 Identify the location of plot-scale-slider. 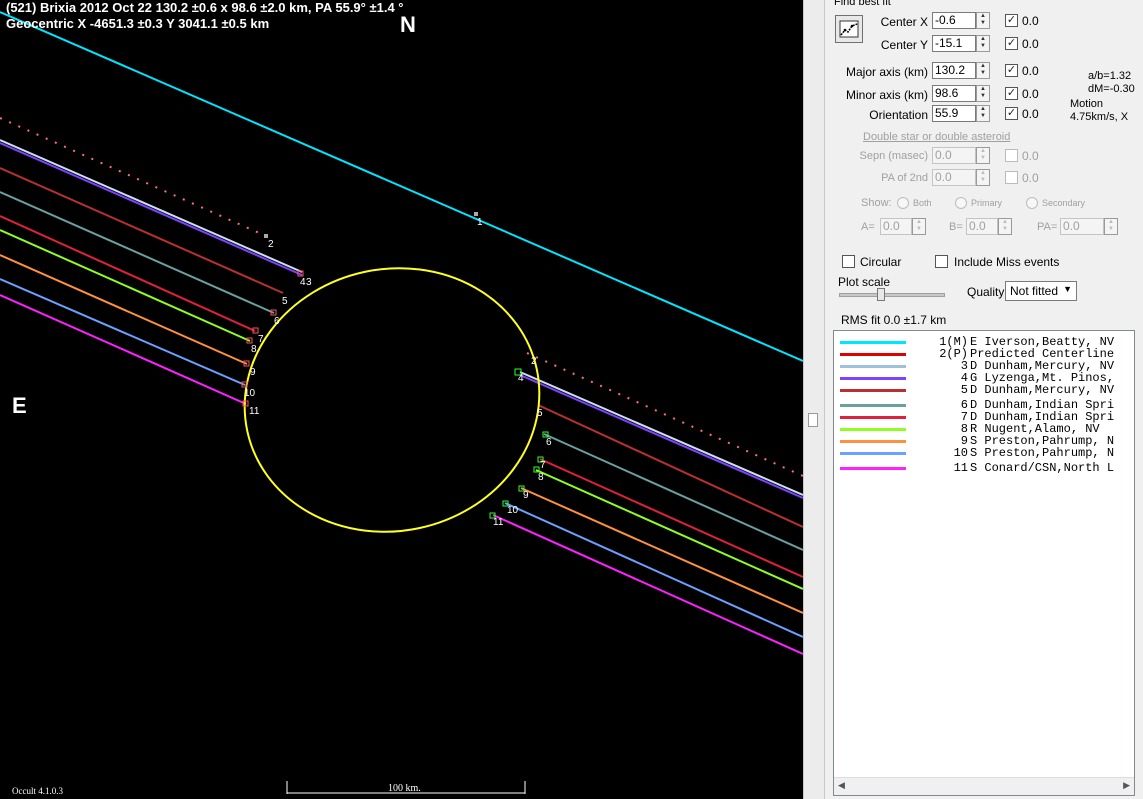
(892, 294).